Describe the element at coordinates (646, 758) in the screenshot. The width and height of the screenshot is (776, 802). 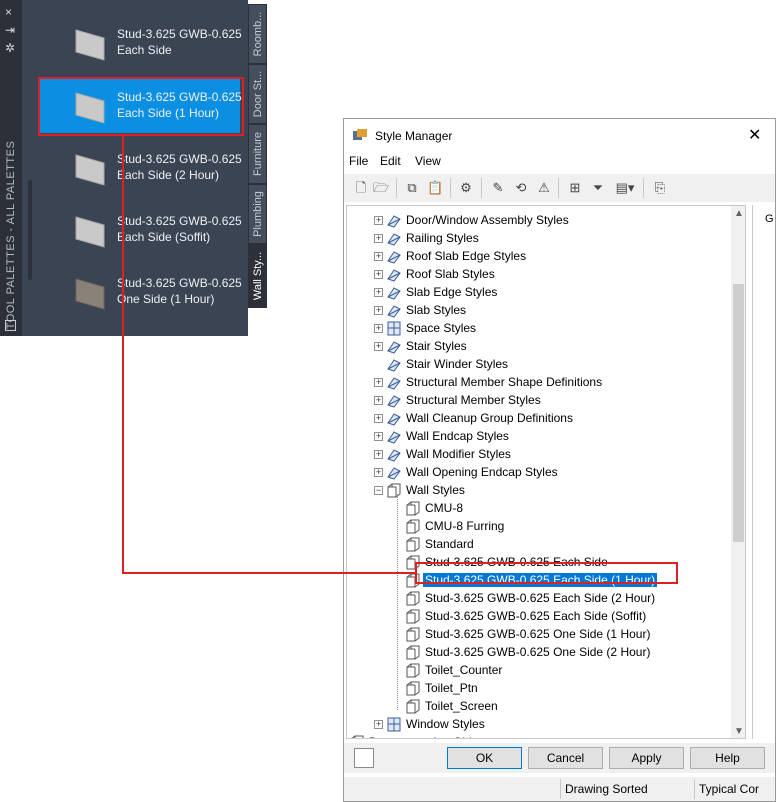
I see `apply-button: Apply` at that location.